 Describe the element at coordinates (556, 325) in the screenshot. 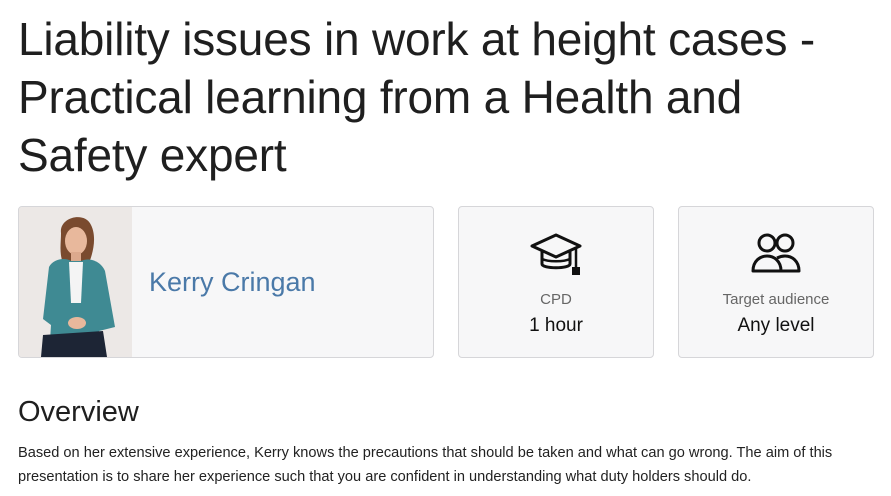

I see `cpd-value: 1 hour` at that location.